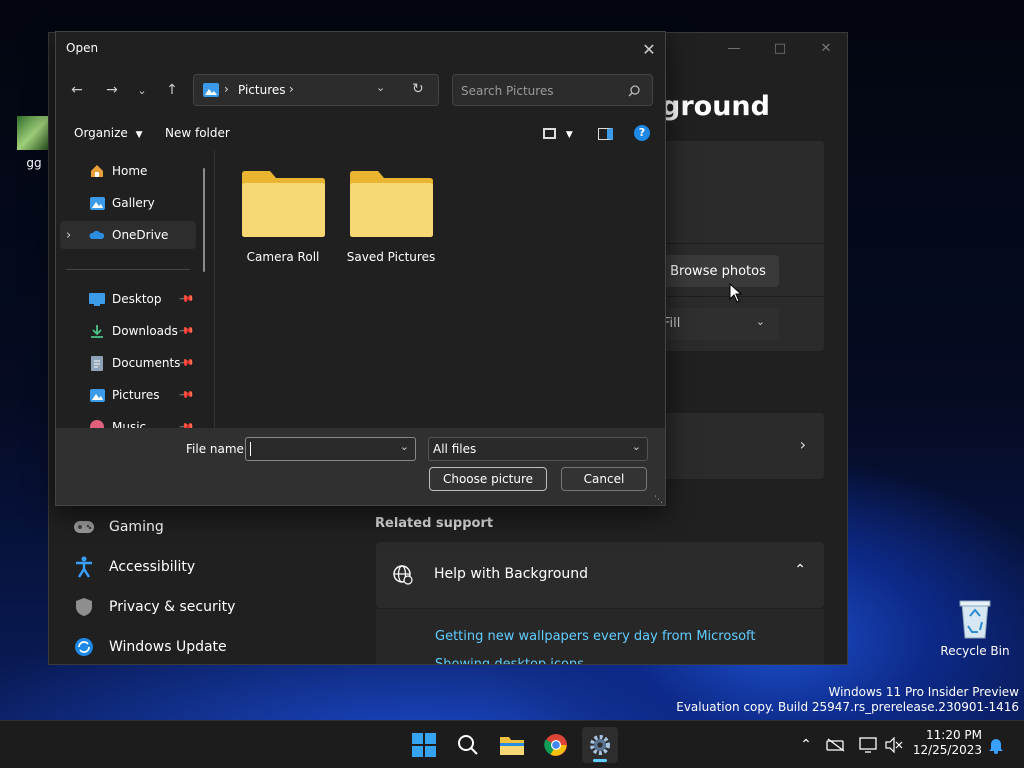  I want to click on nav-documents: Documents 📌, so click(126, 363).